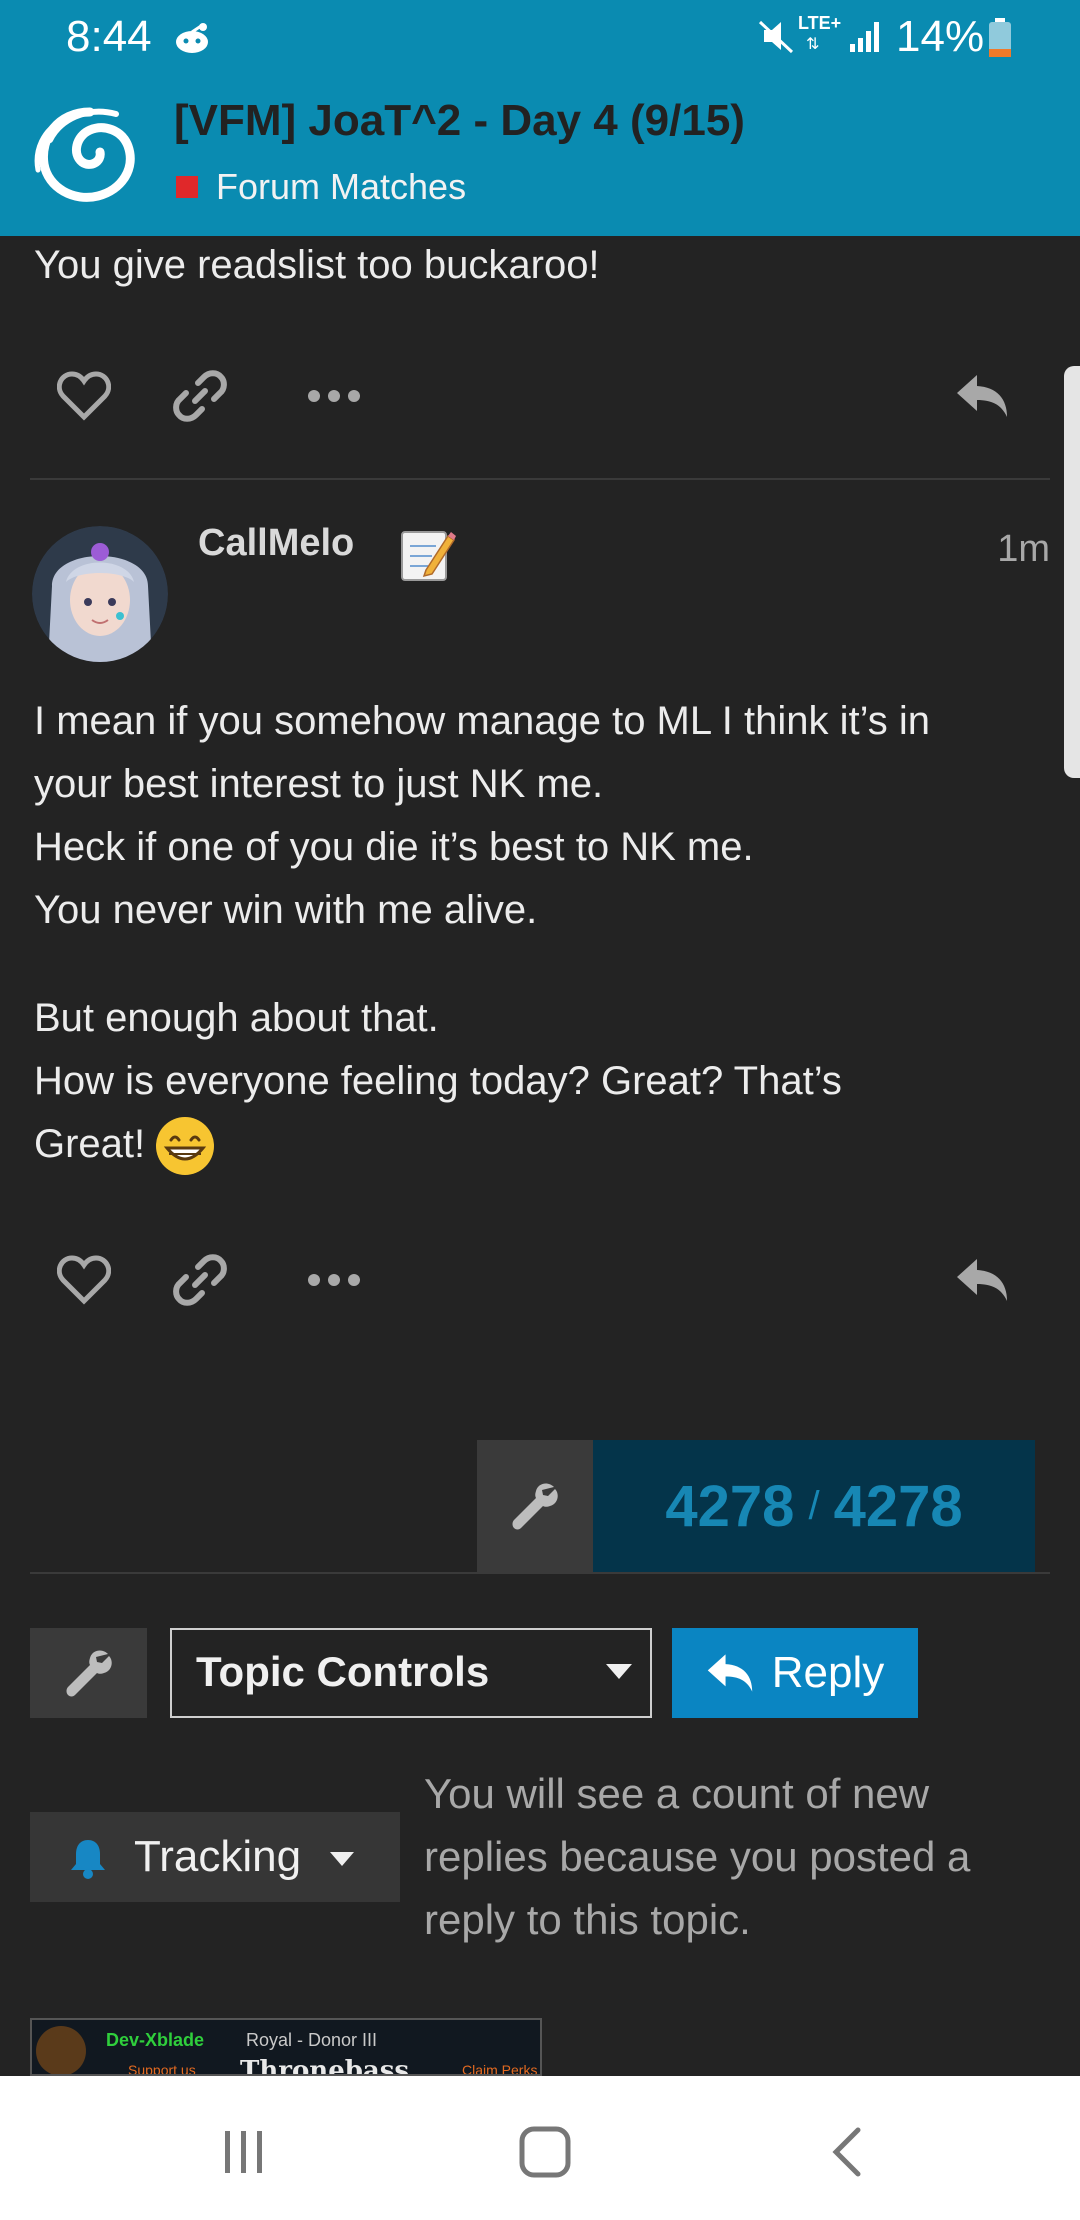 The image size is (1080, 2220). Describe the element at coordinates (319, 784) in the screenshot. I see `post-line: your best interest to just NK me.` at that location.